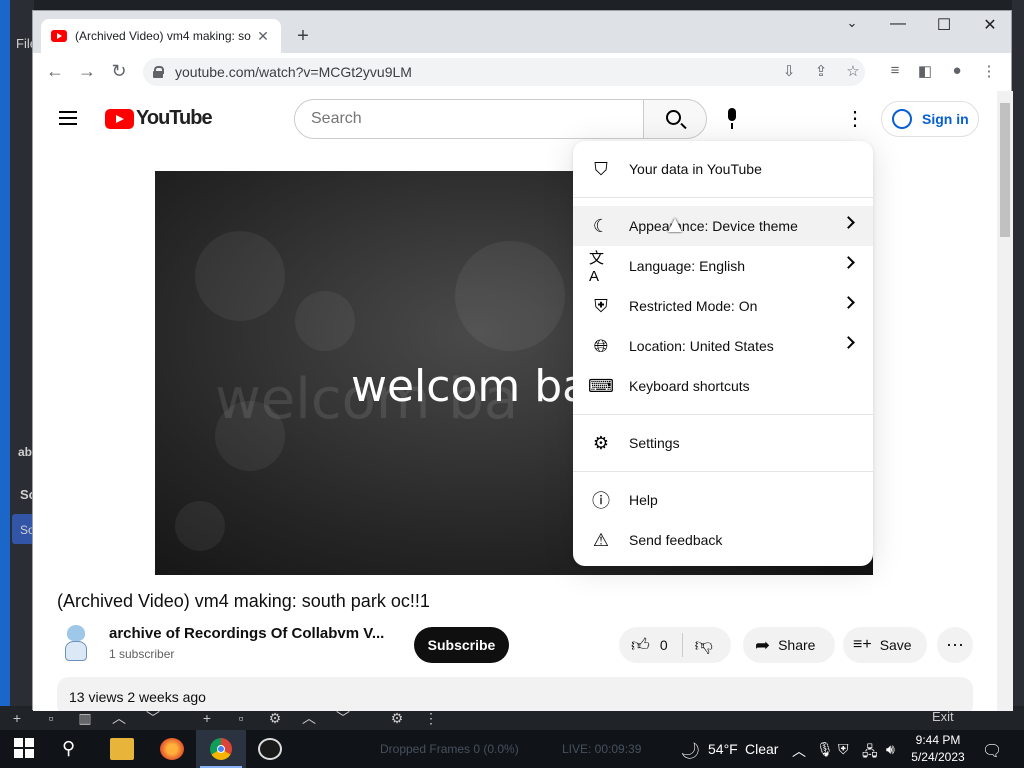  I want to click on weather-desc: Clear, so click(761, 749).